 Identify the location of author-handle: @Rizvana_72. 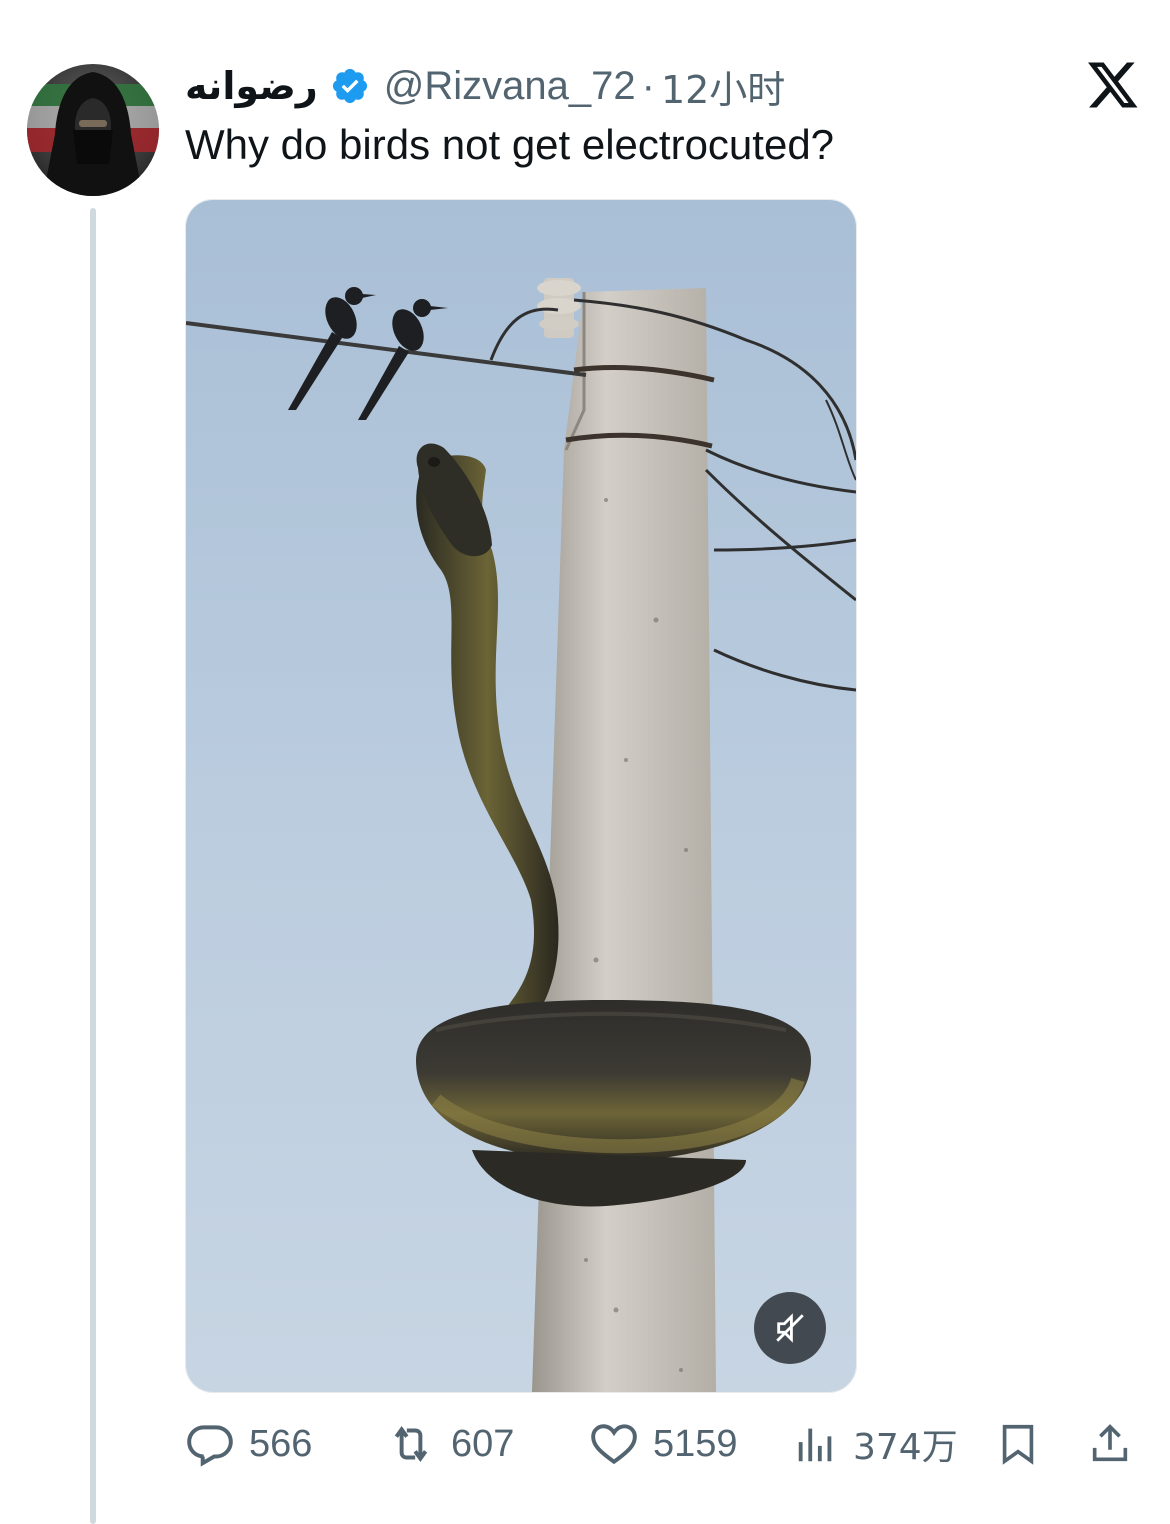
(510, 86).